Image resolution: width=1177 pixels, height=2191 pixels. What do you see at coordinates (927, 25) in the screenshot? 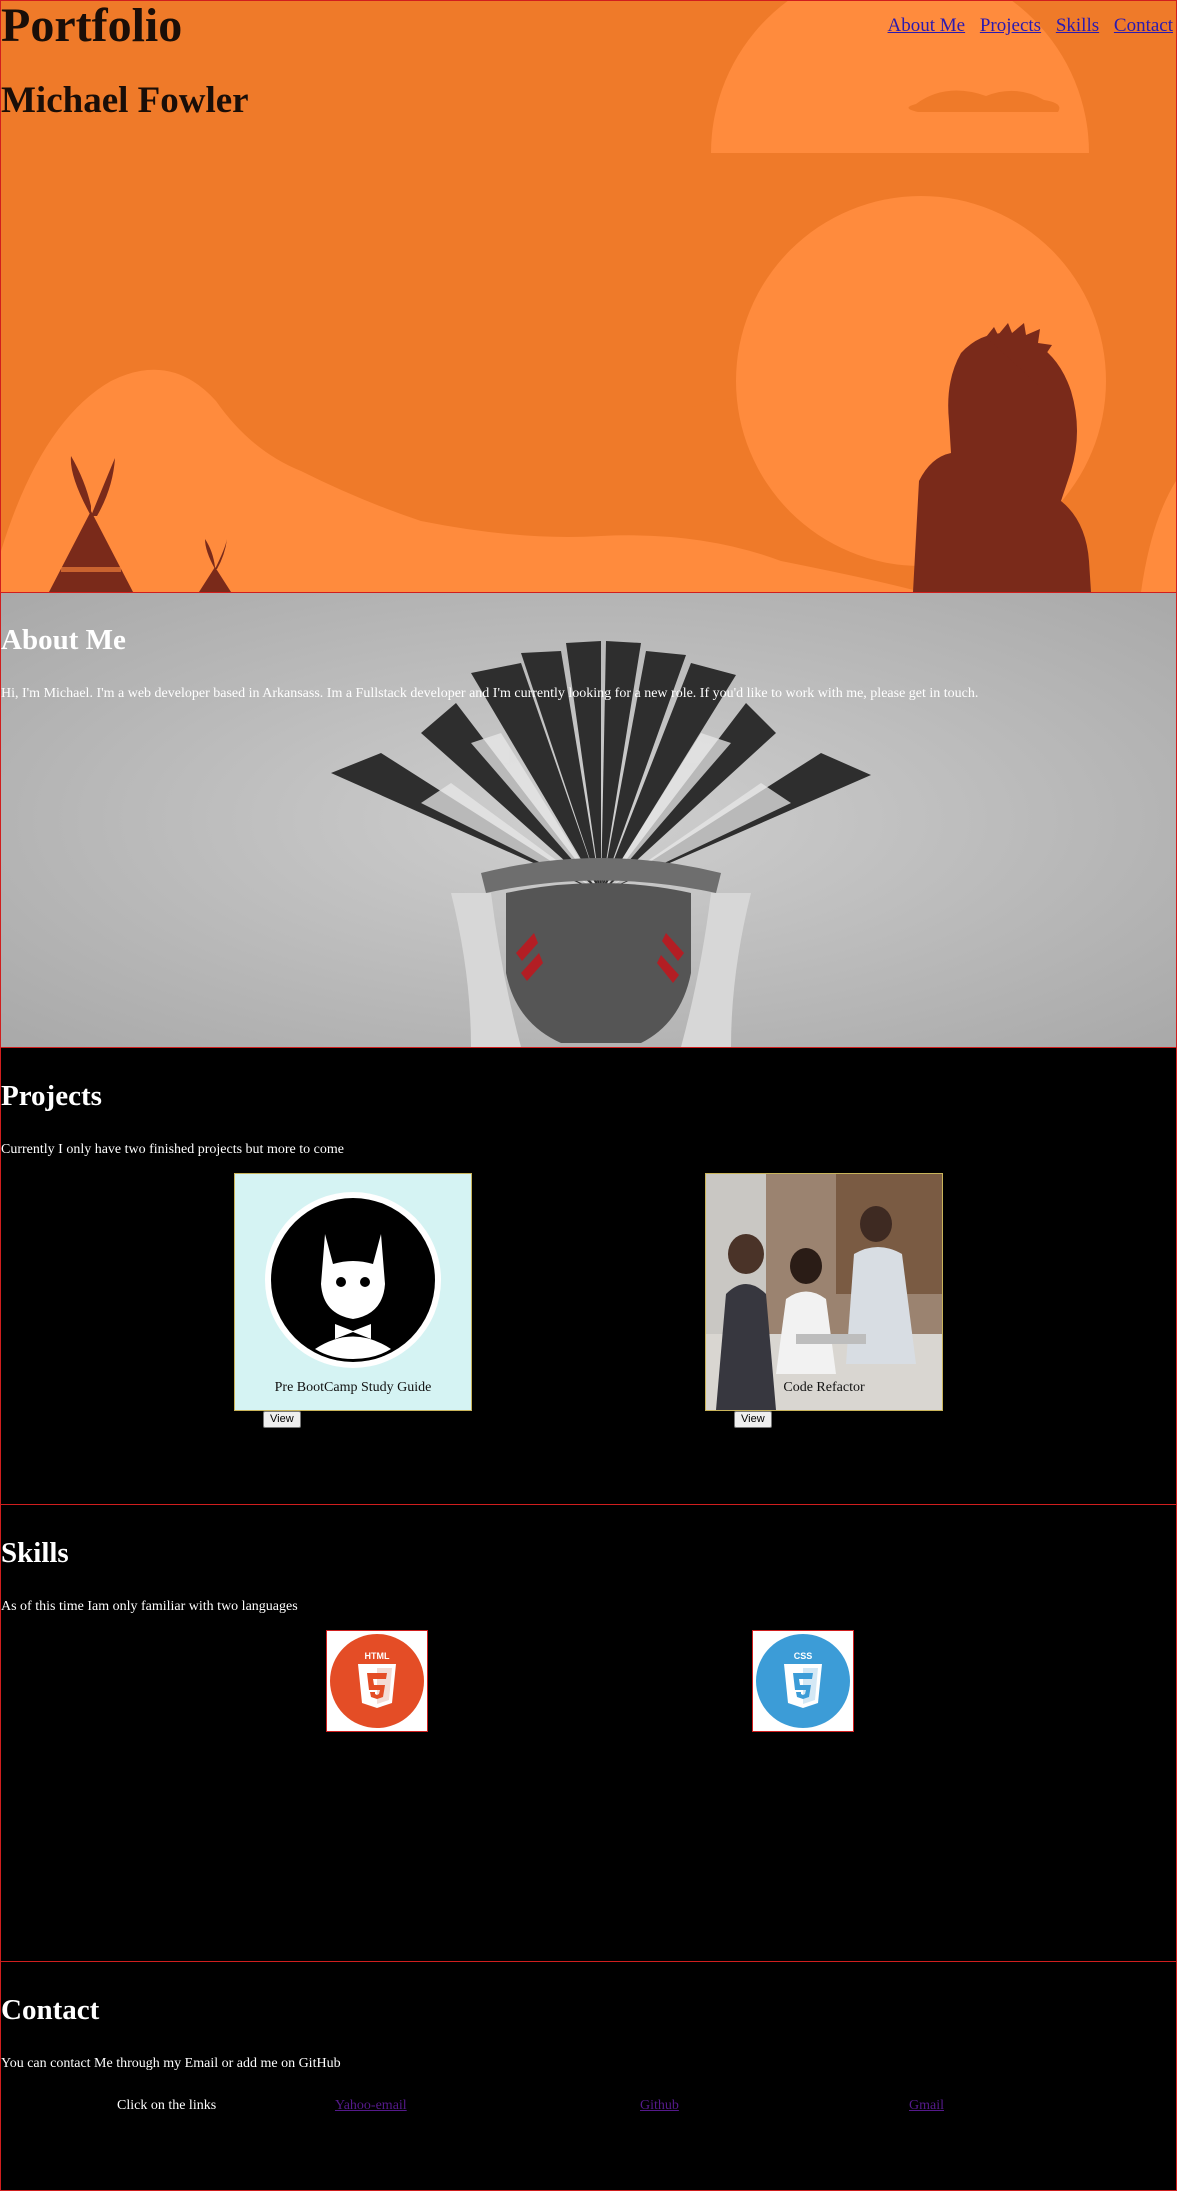
I see `nav-link-about: About Me` at bounding box center [927, 25].